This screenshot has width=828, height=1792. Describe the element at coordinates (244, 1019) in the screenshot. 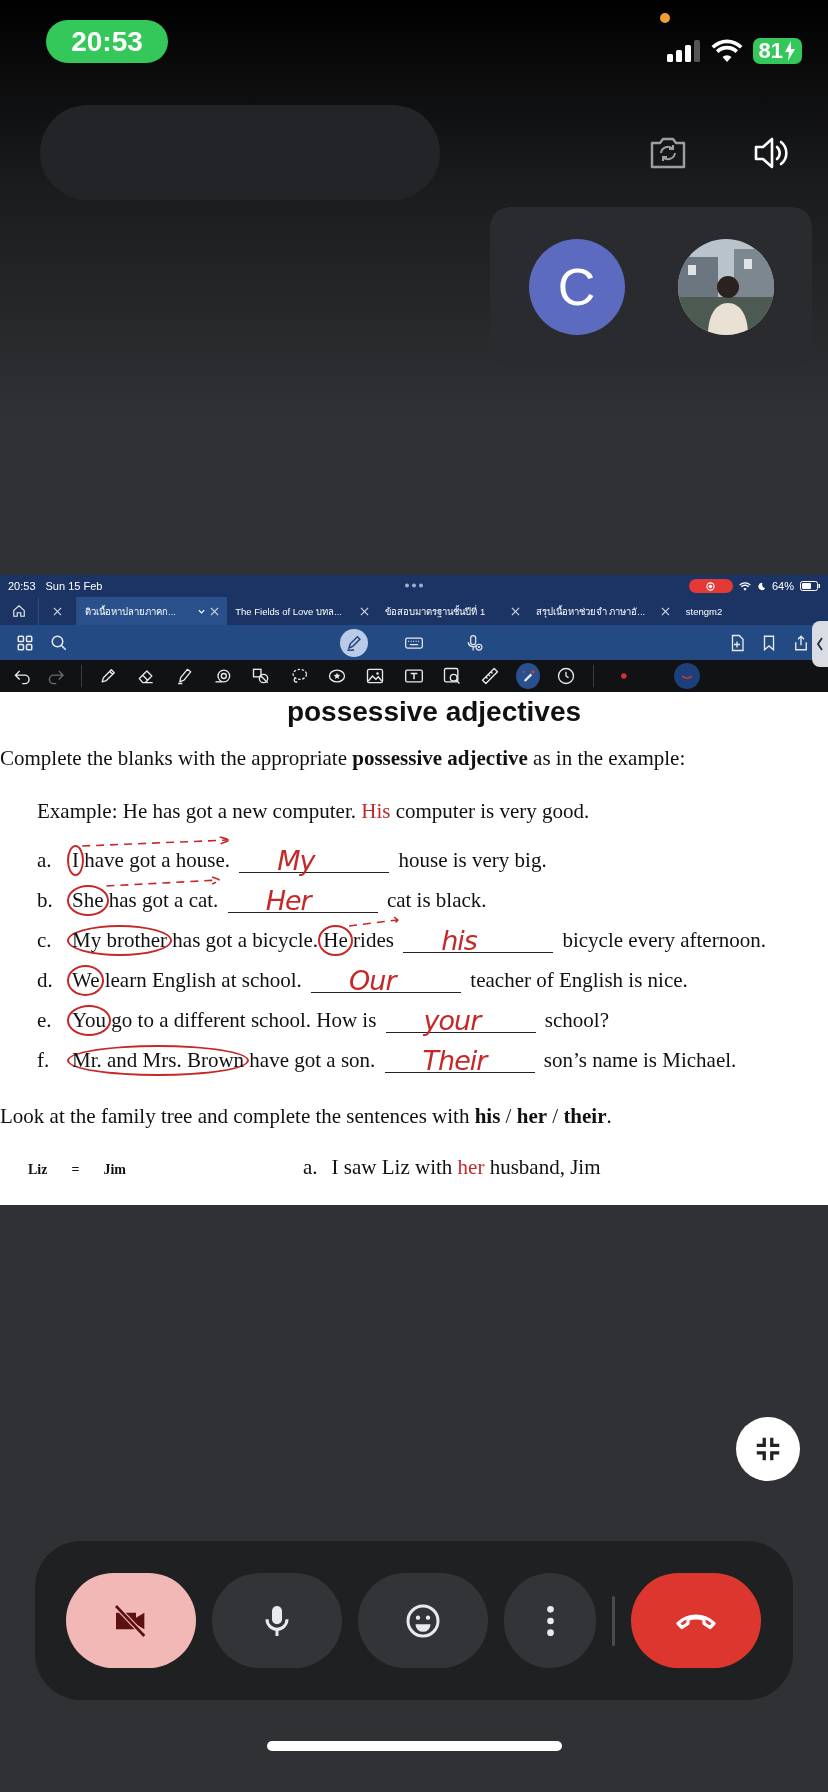

I see `sentence-text: go to a different school. How is` at that location.